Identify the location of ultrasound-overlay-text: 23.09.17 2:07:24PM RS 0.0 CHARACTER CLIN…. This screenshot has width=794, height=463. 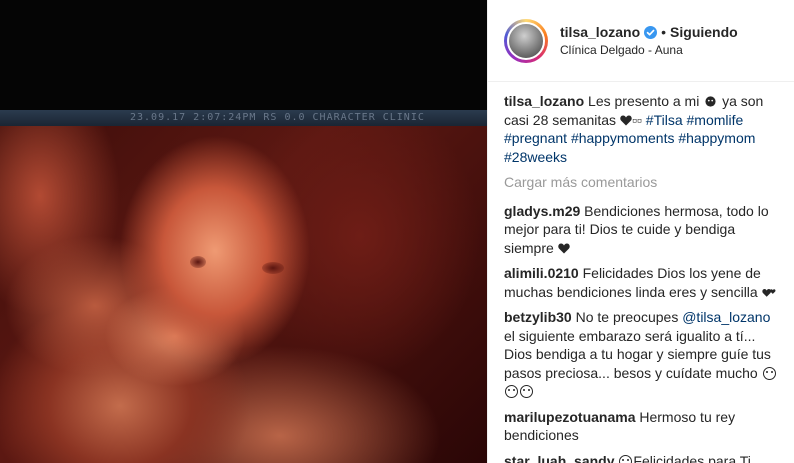
(277, 117).